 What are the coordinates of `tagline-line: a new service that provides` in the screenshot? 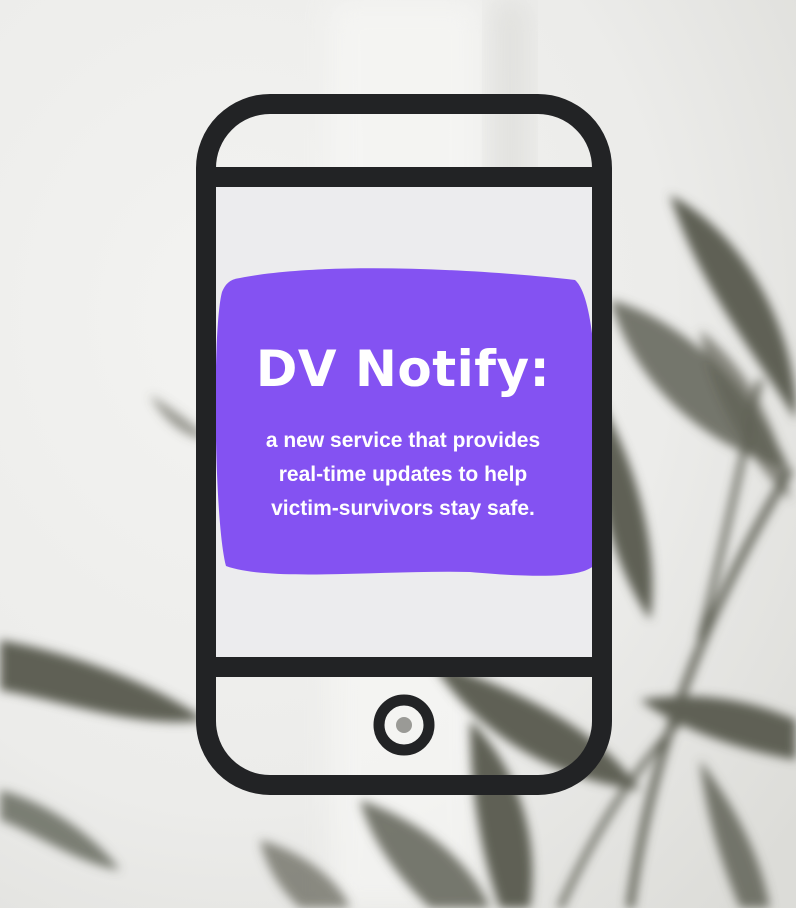 It's located at (403, 440).